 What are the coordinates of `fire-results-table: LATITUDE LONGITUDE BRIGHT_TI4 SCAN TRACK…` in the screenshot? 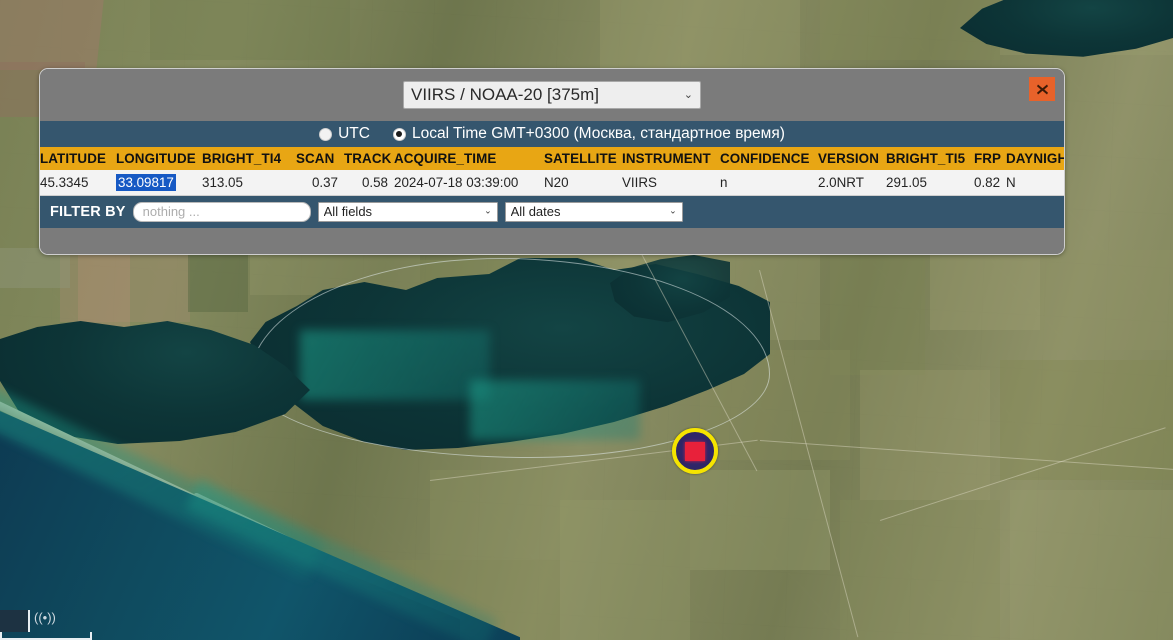 It's located at (552, 171).